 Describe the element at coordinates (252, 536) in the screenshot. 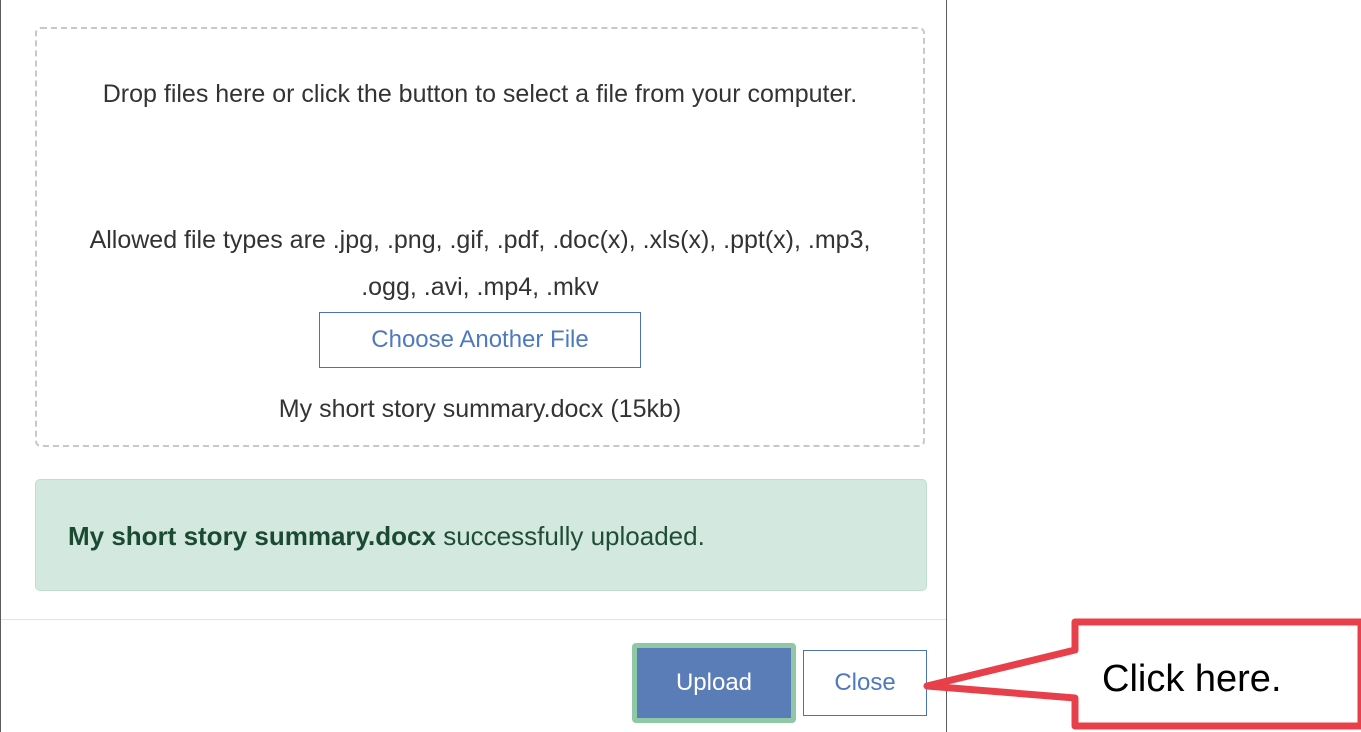

I see `uploaded-filename: My short story summary.docx` at that location.